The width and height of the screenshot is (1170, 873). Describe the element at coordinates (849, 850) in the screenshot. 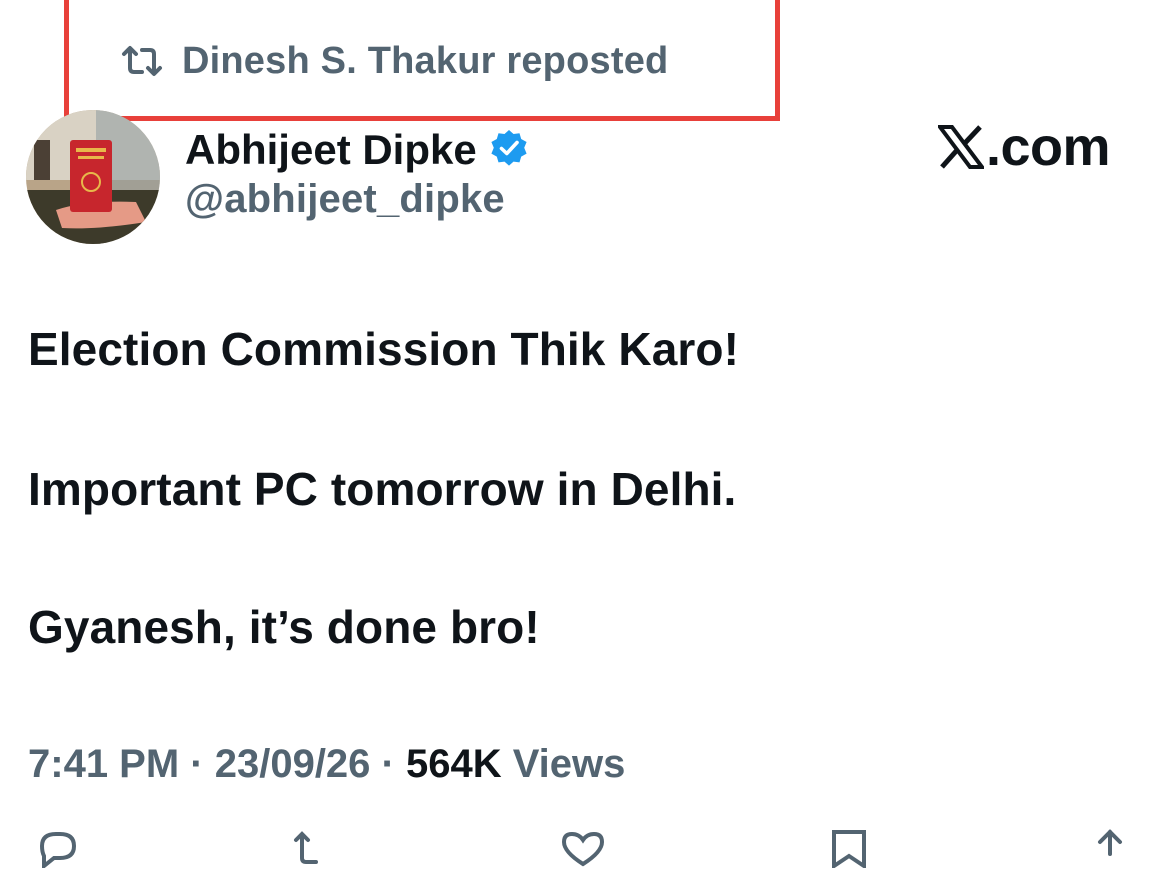

I see `bookmark-icon` at that location.